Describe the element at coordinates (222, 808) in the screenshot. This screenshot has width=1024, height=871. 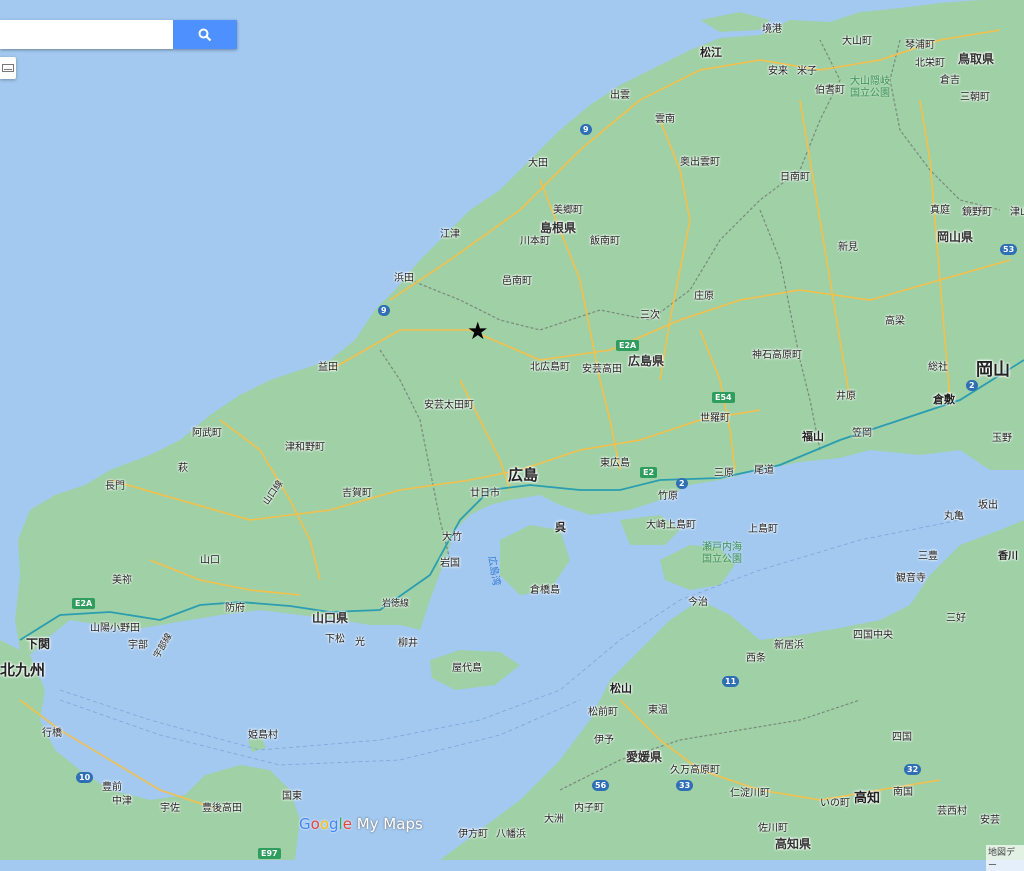
I see `place-label: 豊後高田` at that location.